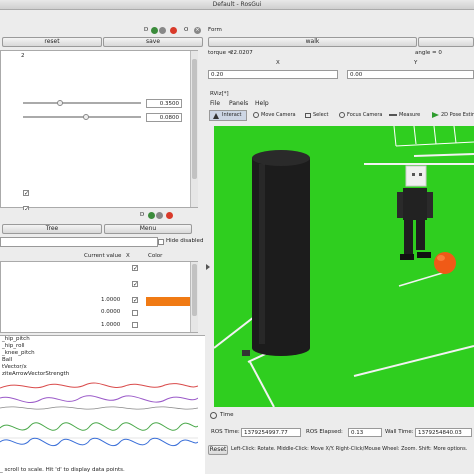 The width and height of the screenshot is (474, 474). I want to click on property-table: ✓ ✓ ✓ 1.0000 0.0000 1.0000, so click(99, 297).